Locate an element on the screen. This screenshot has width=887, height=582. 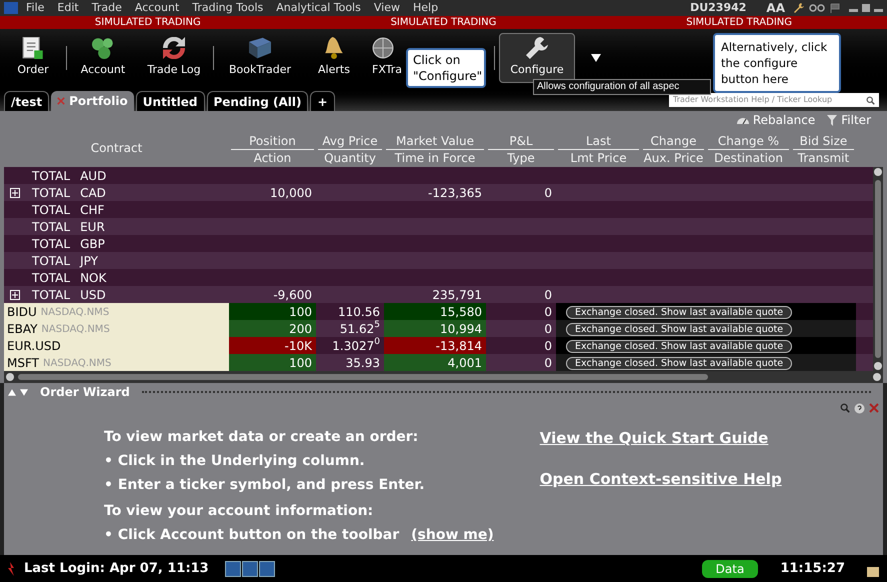
collapse-up-icon is located at coordinates (12, 392).